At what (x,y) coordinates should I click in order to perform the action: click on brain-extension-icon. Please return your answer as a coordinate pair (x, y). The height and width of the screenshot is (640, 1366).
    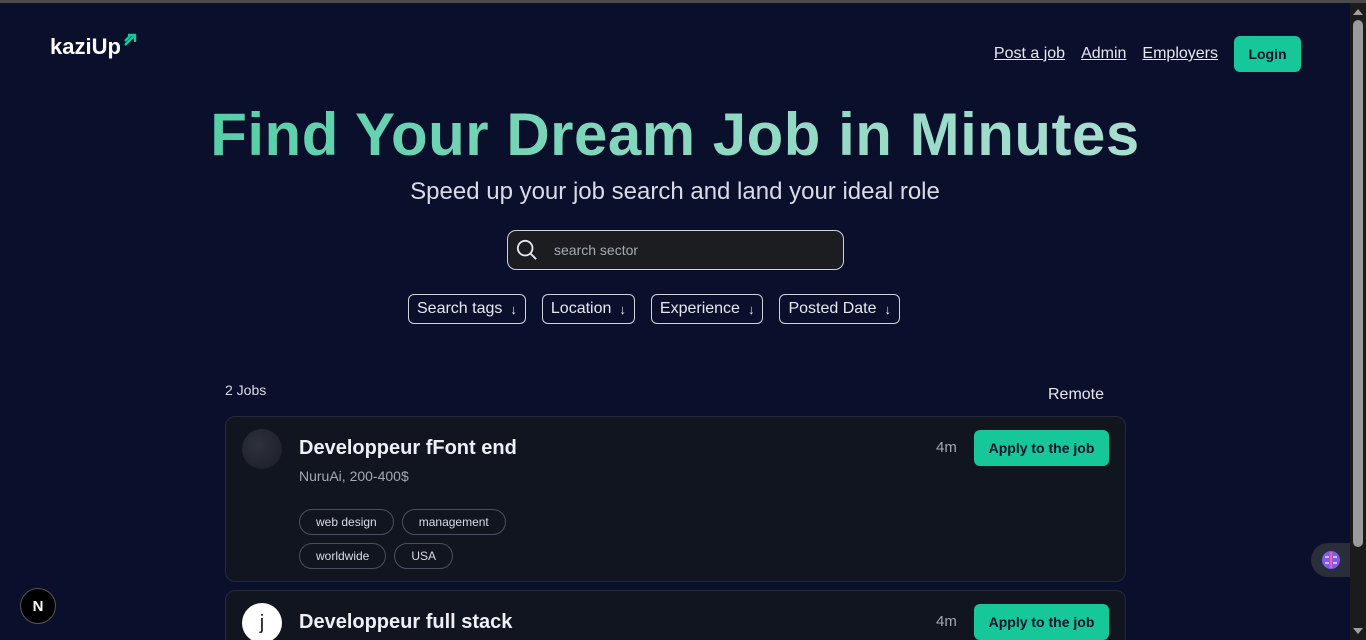
    Looking at the image, I should click on (1331, 560).